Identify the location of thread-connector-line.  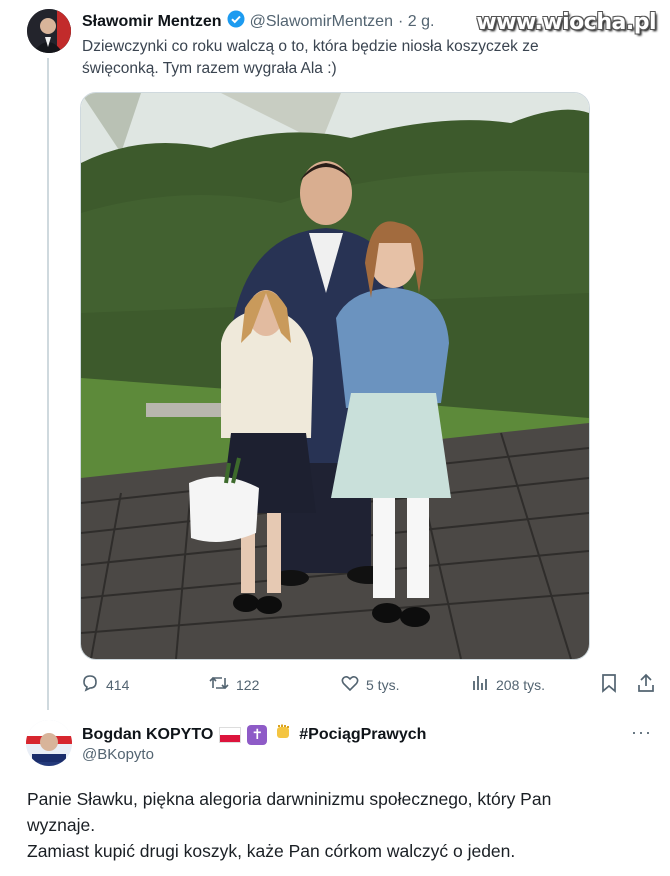
(48, 384).